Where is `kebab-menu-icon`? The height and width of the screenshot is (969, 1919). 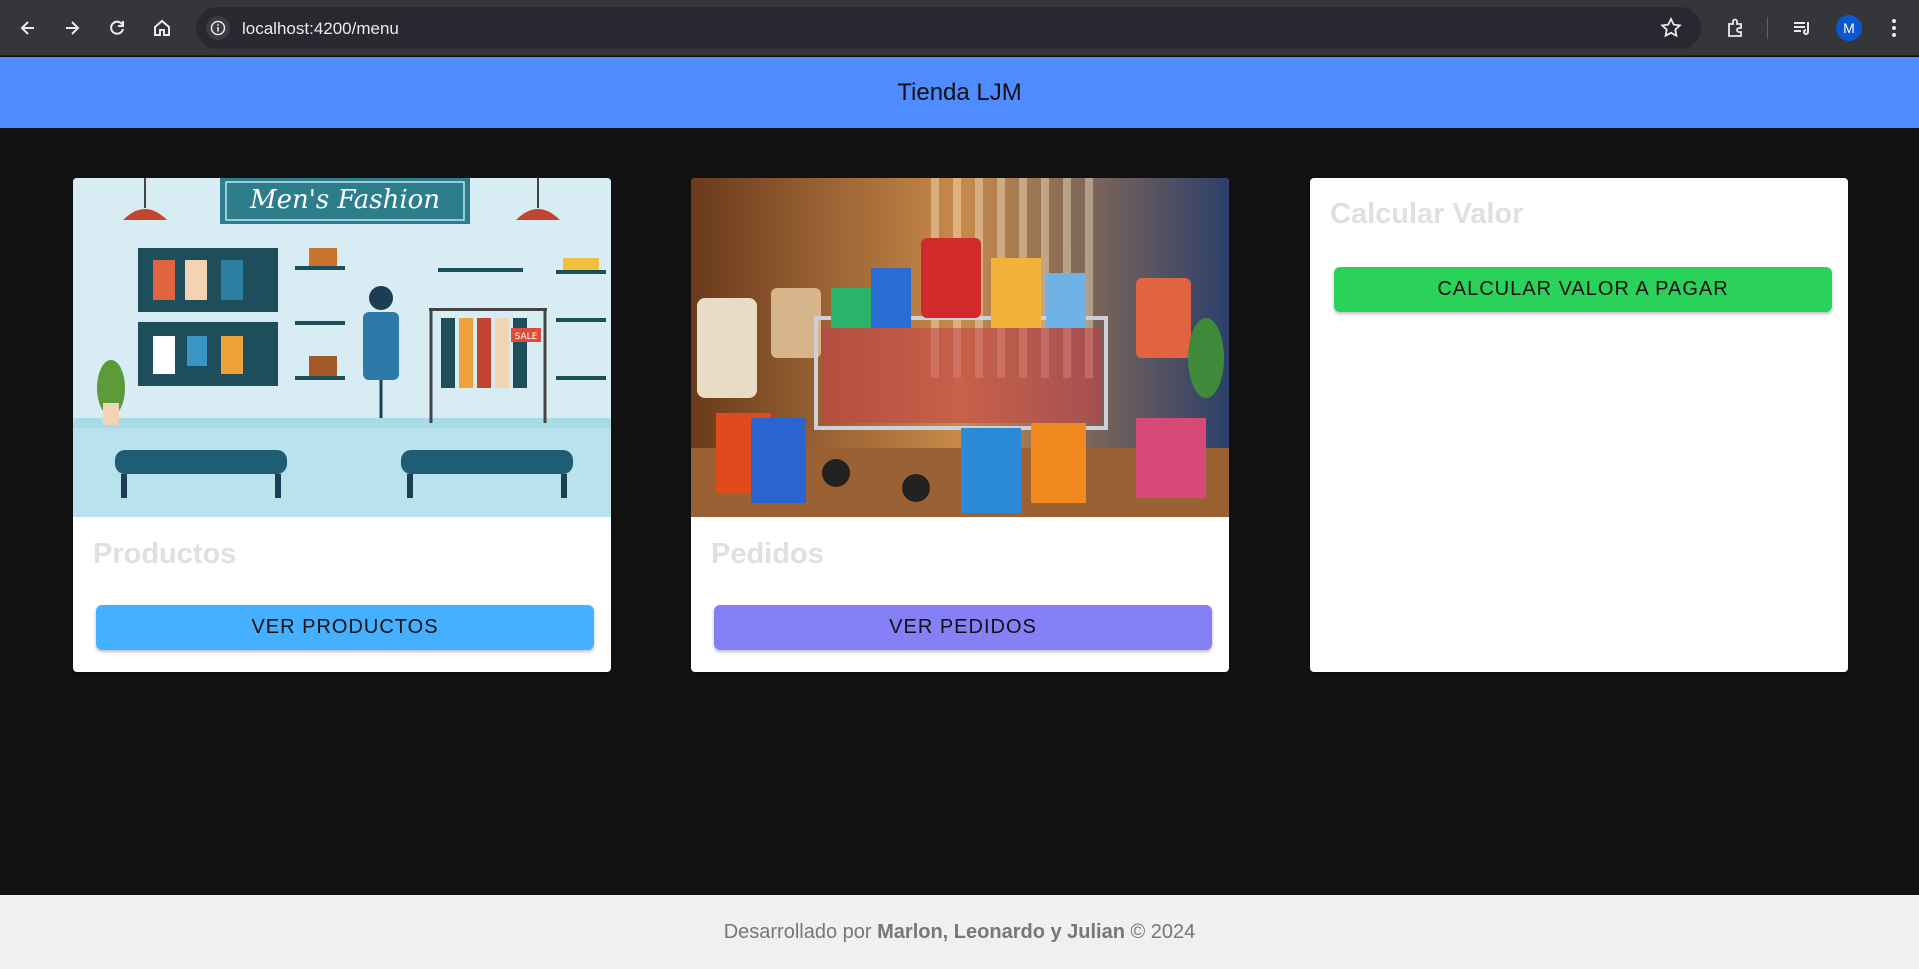 kebab-menu-icon is located at coordinates (1894, 28).